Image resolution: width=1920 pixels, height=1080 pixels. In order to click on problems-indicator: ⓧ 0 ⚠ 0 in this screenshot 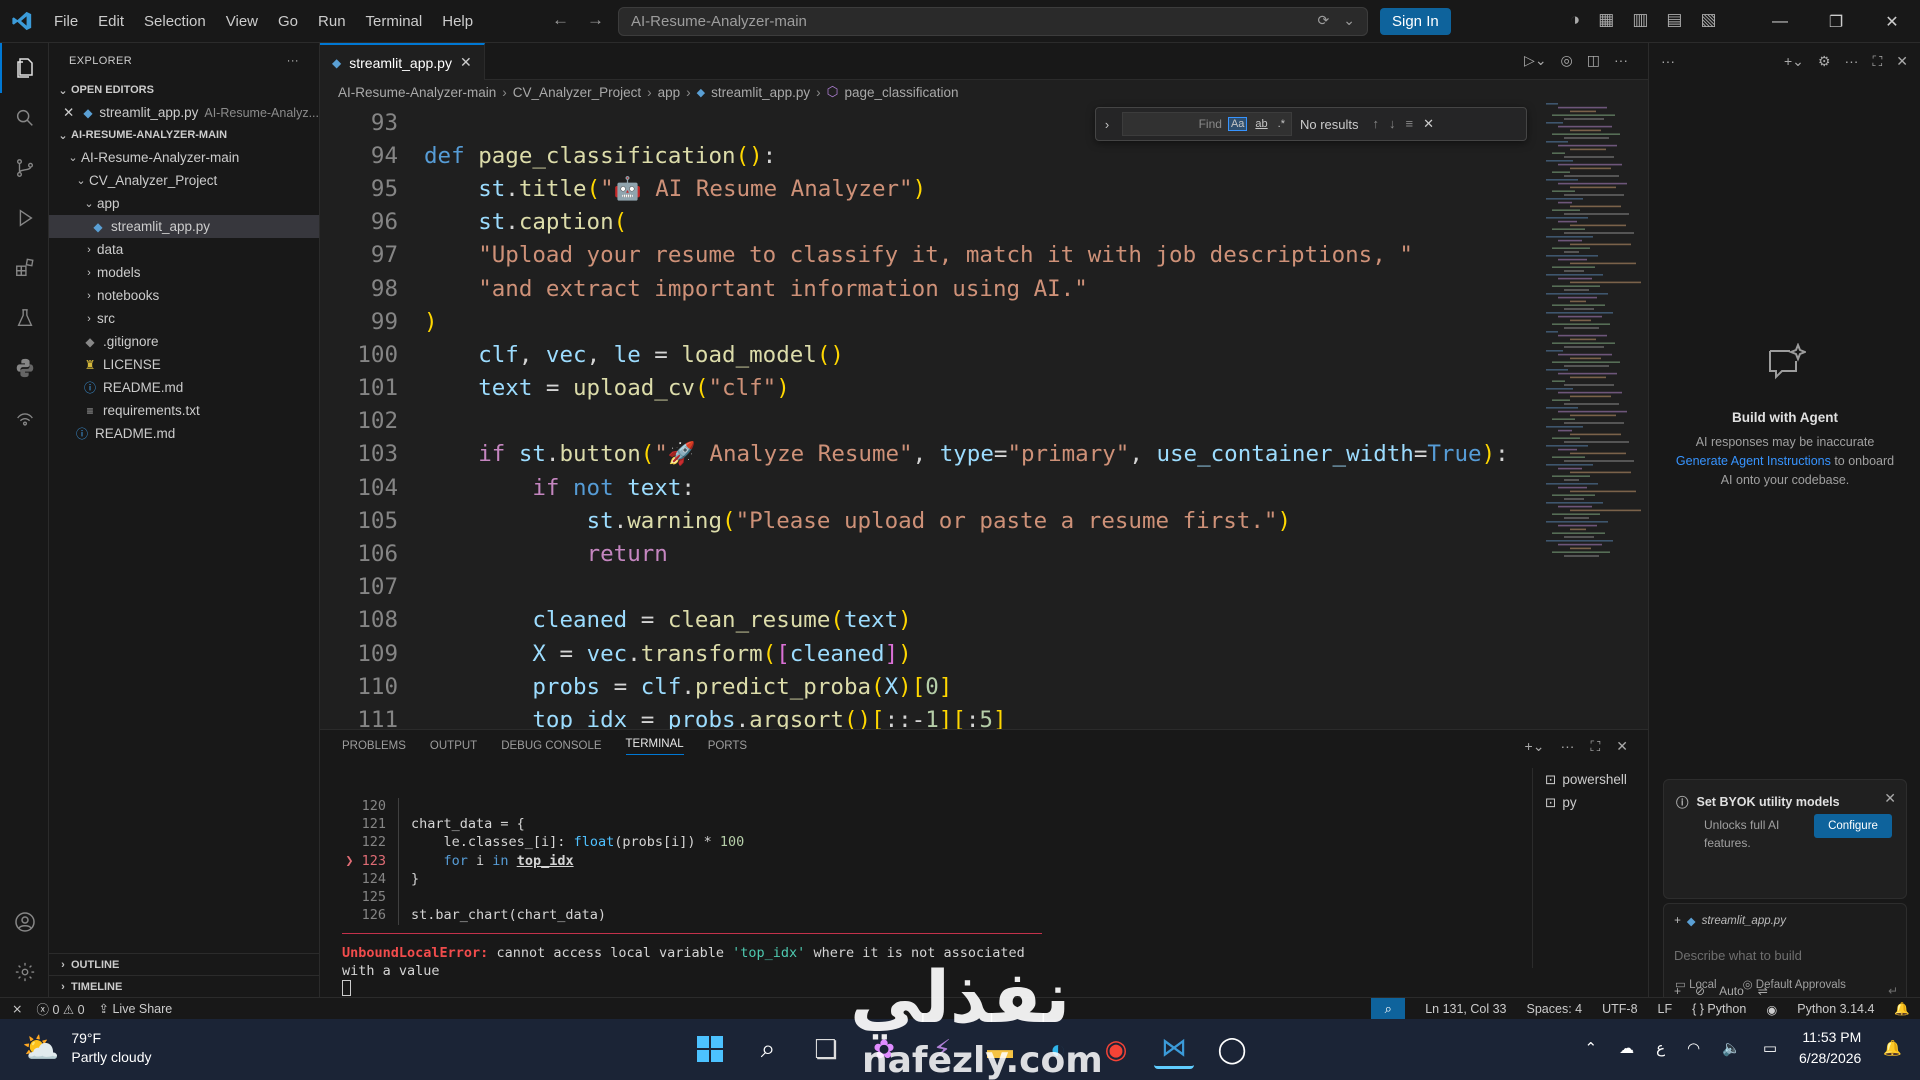, I will do `click(60, 1008)`.